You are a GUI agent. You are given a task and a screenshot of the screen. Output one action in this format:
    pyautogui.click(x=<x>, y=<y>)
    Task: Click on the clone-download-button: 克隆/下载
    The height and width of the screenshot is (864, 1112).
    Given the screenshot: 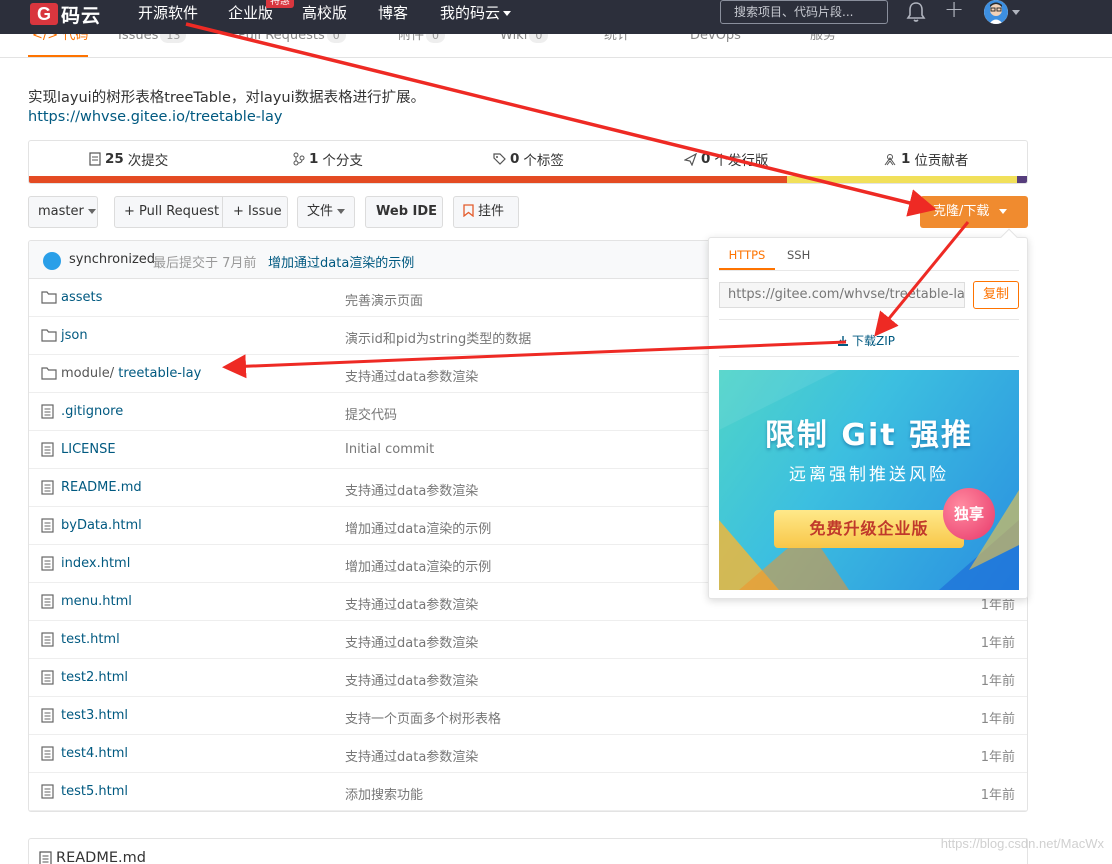 What is the action you would take?
    pyautogui.click(x=974, y=212)
    